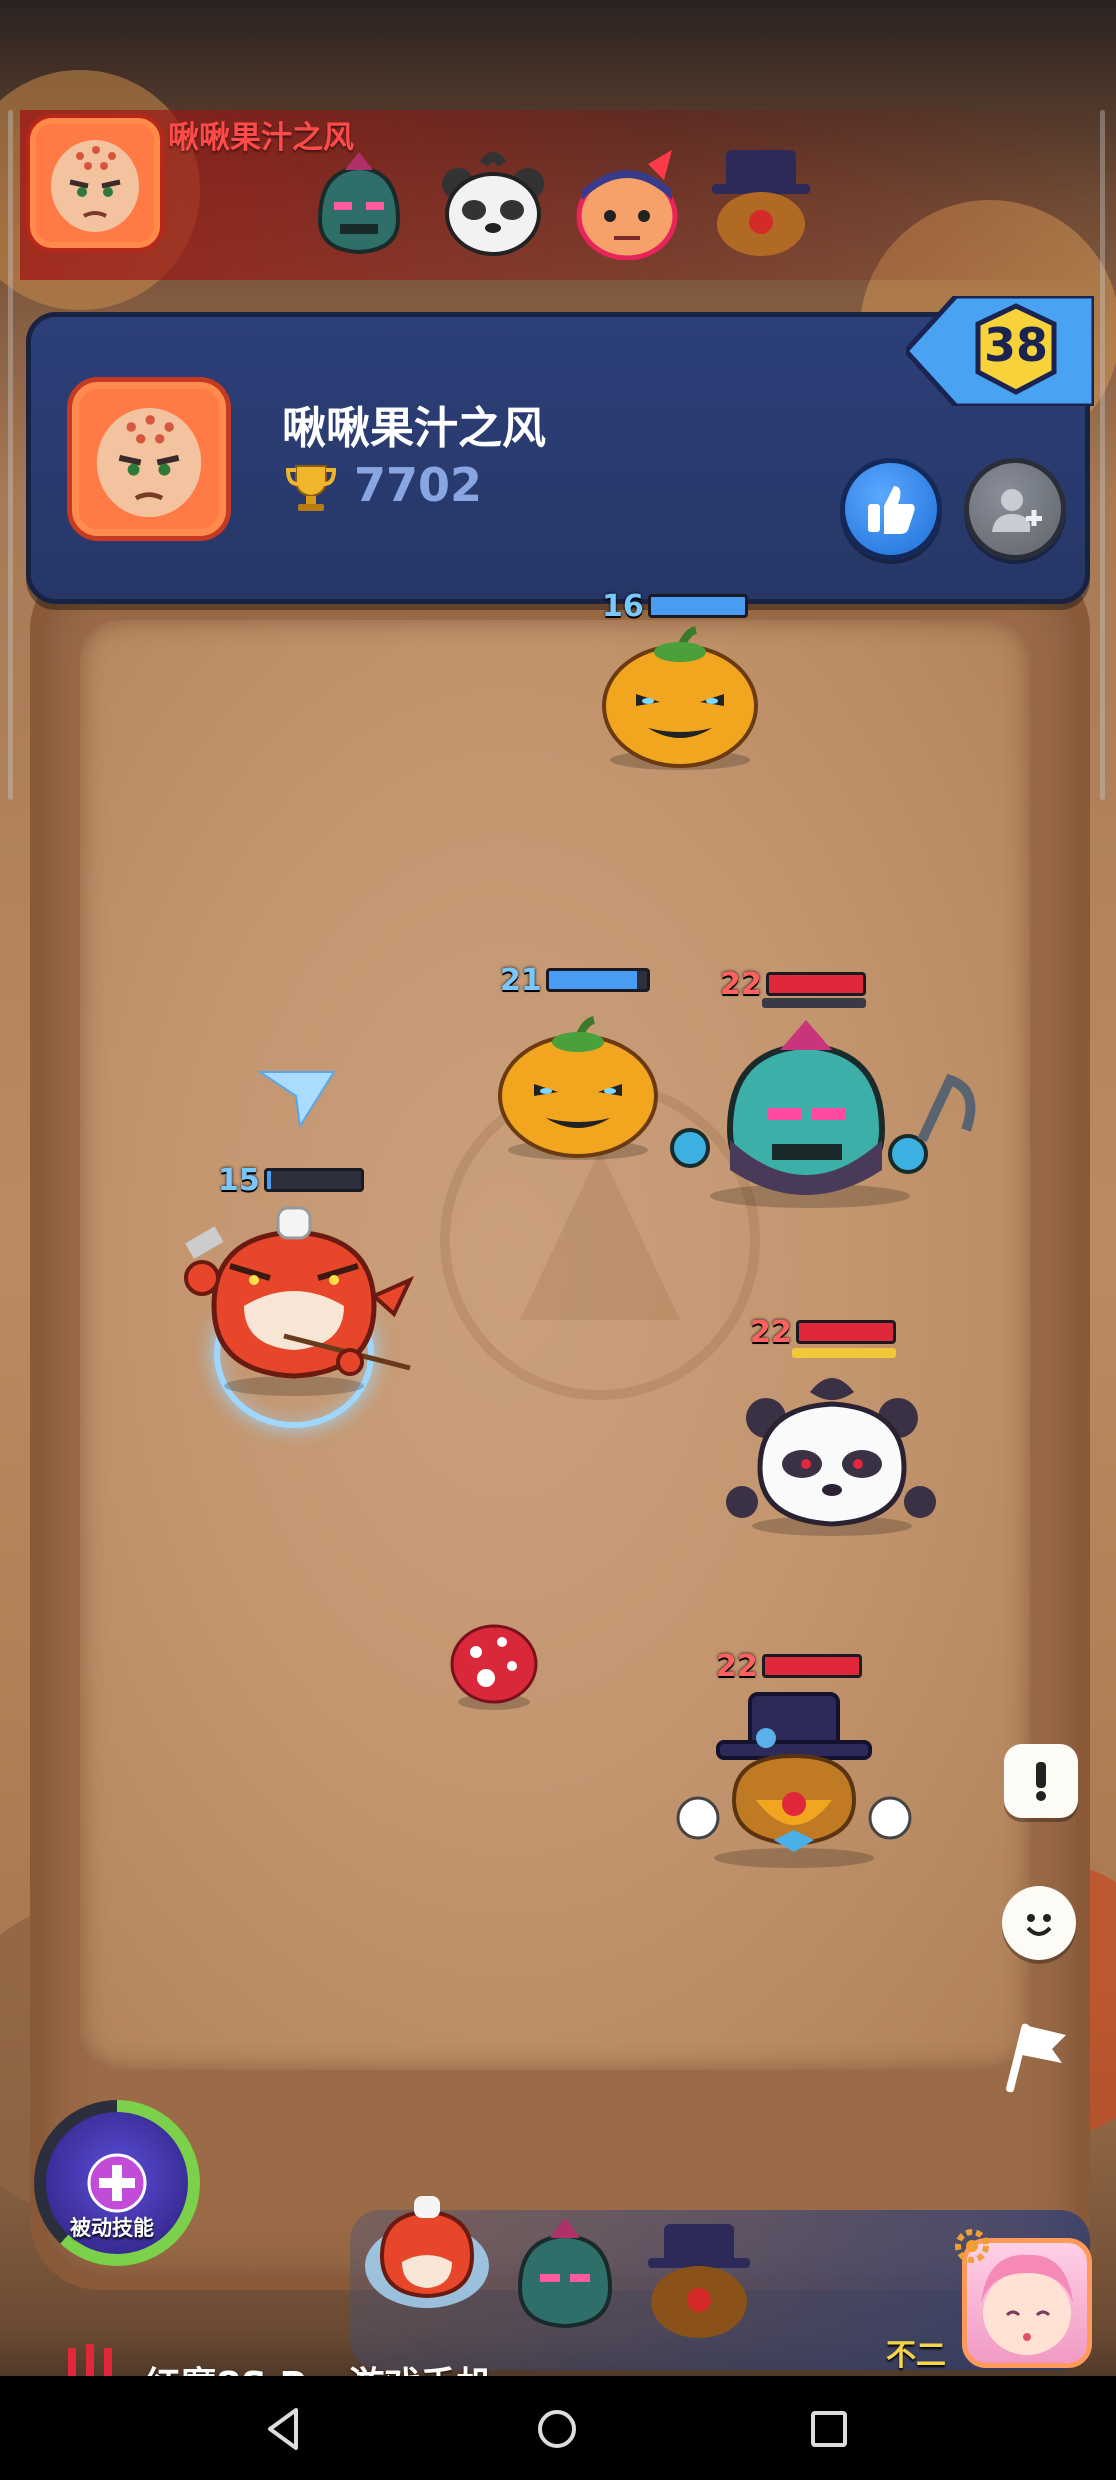  I want to click on thumbs-up-icon, so click(891, 510).